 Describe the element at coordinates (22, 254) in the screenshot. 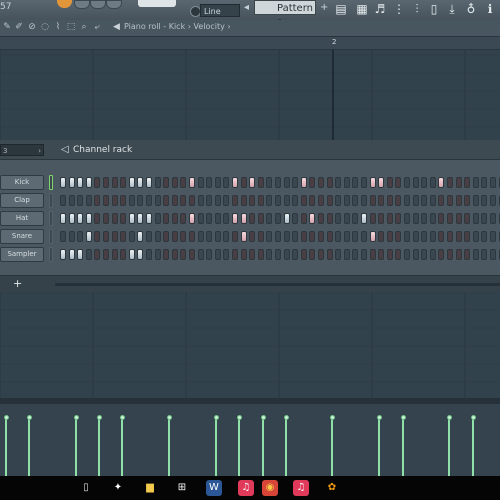

I see `channel-button: Sampler` at that location.